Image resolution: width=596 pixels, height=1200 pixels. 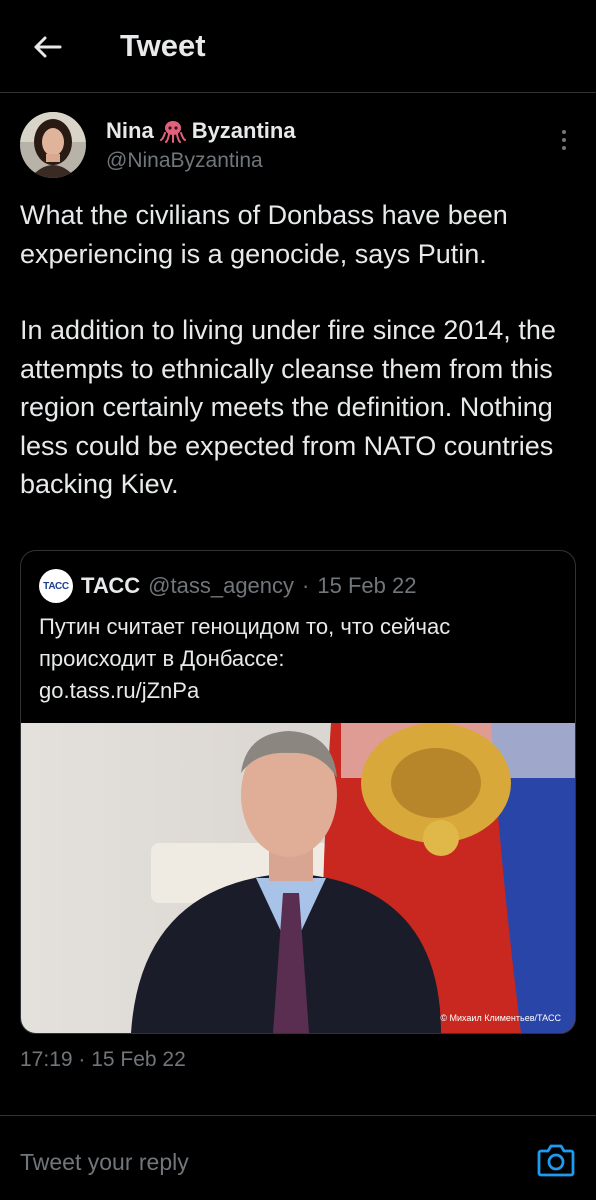 I want to click on tweet-timestamp: 17:19 · 15 Feb 22, so click(x=103, y=1060).